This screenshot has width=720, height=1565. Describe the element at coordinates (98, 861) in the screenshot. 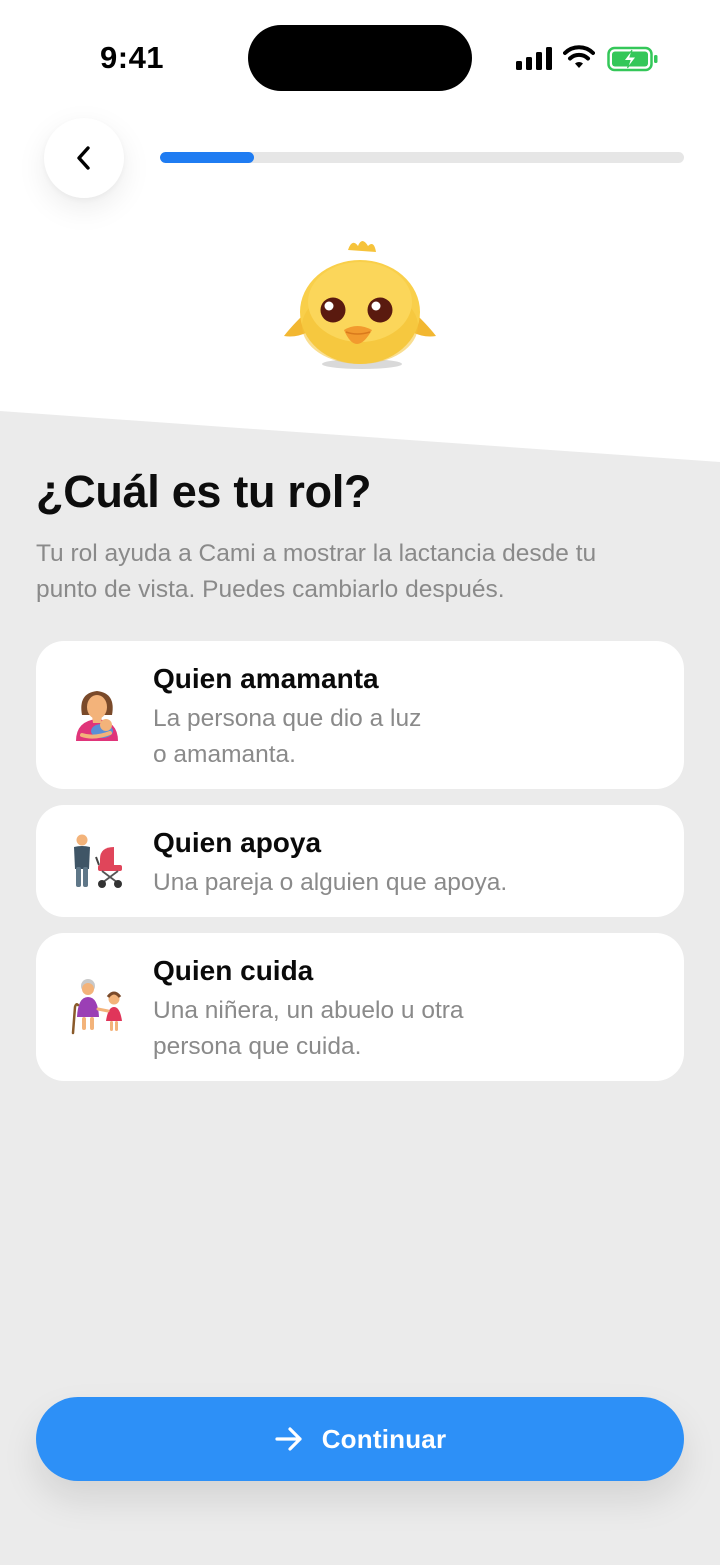

I see `person-with-stroller-icon` at that location.